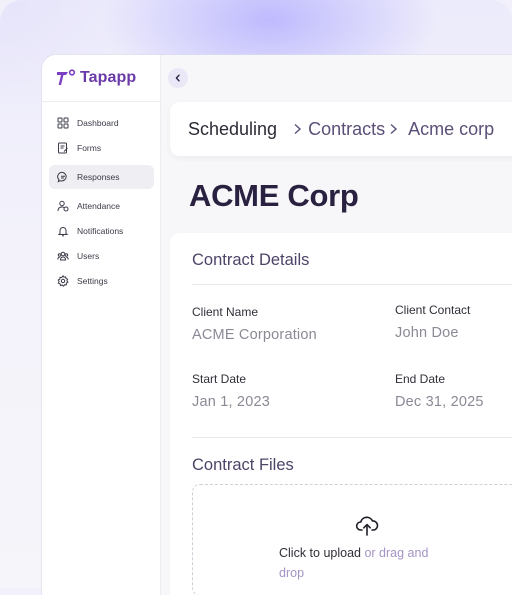  Describe the element at coordinates (63, 281) in the screenshot. I see `gear-icon` at that location.